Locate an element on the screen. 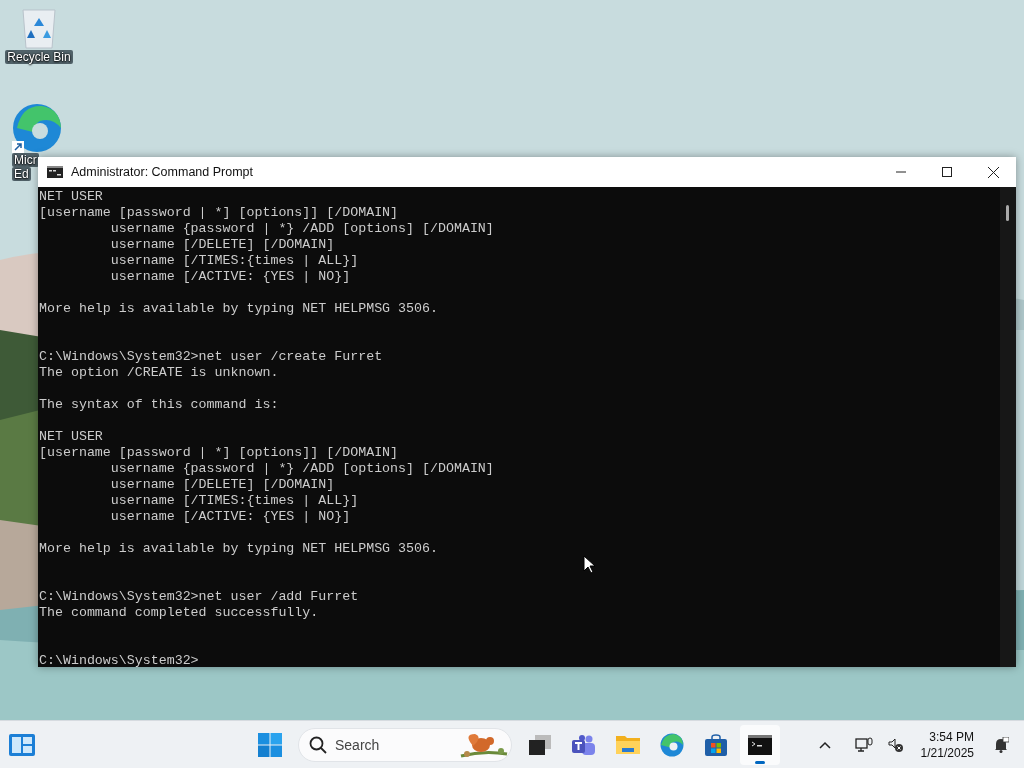 This screenshot has width=1024, height=768. store-icon is located at coordinates (716, 745).